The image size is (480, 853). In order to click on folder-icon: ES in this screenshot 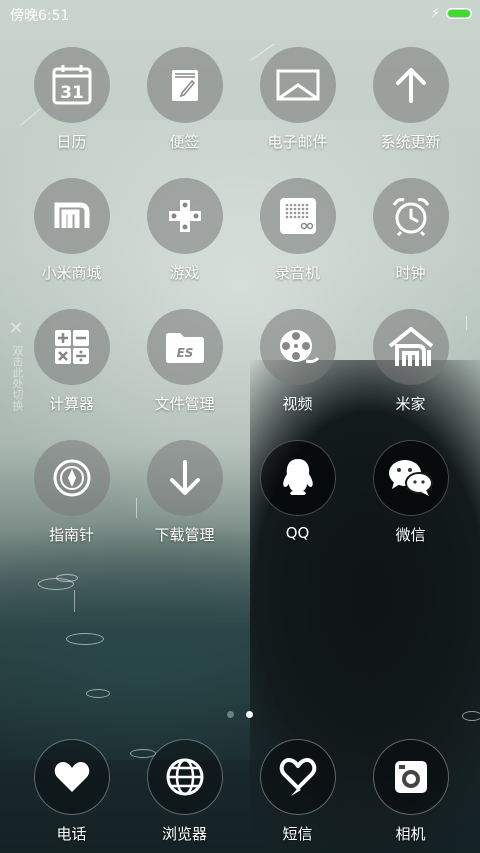, I will do `click(184, 347)`.